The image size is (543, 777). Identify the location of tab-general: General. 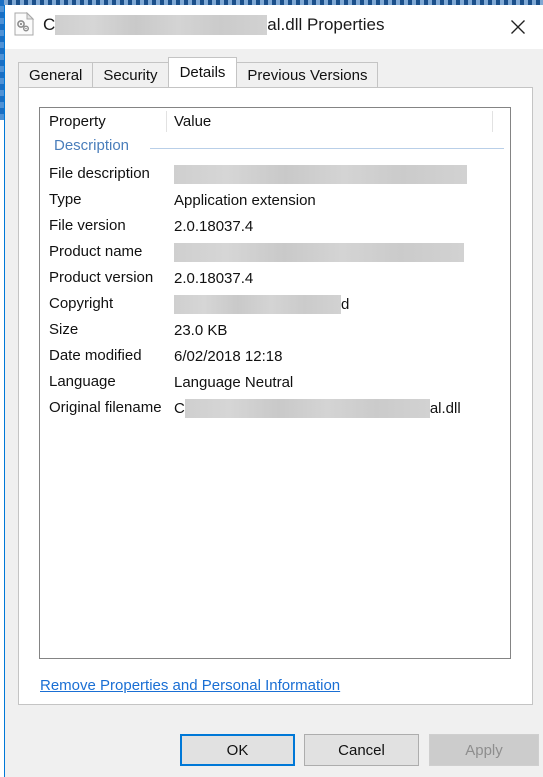
(56, 74).